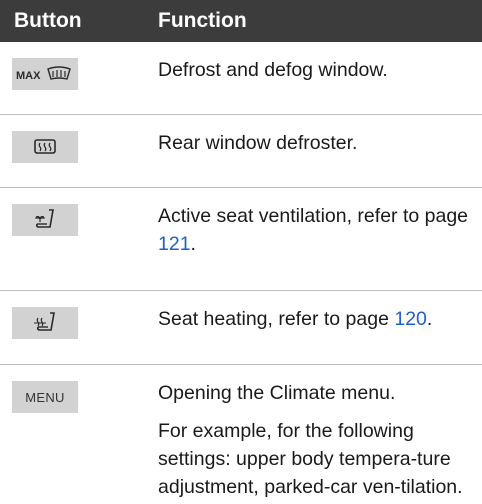  What do you see at coordinates (174, 244) in the screenshot?
I see `page-link: 121` at bounding box center [174, 244].